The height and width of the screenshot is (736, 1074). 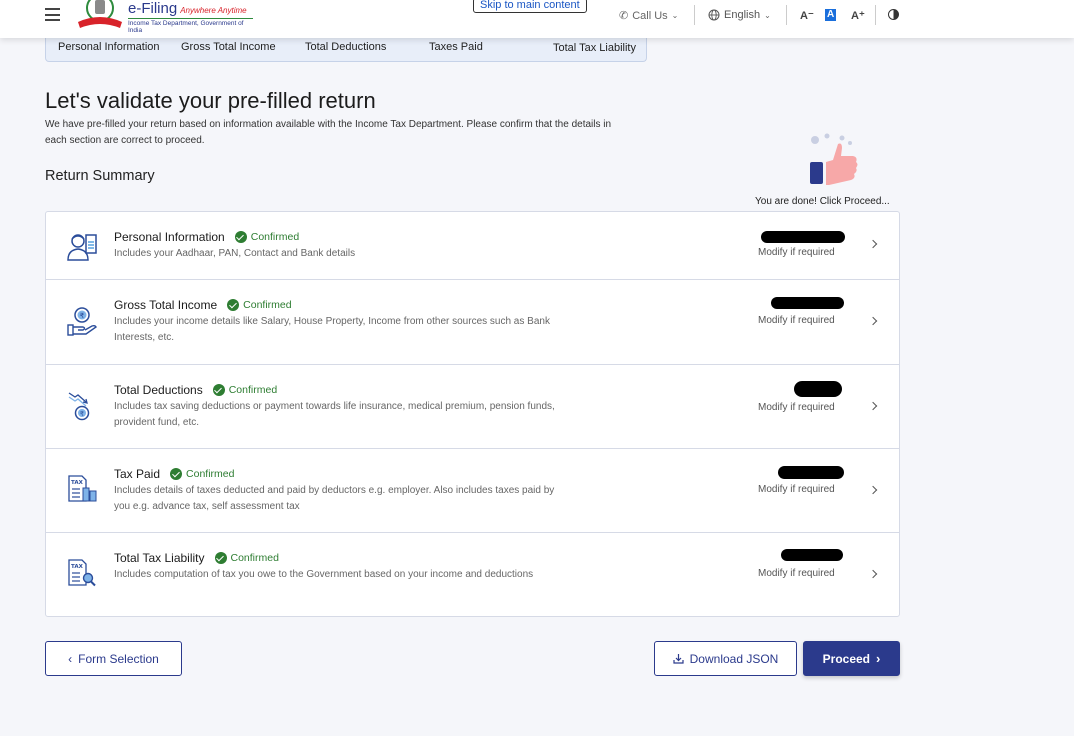 I want to click on language-dropdown: English ⌄, so click(x=739, y=15).